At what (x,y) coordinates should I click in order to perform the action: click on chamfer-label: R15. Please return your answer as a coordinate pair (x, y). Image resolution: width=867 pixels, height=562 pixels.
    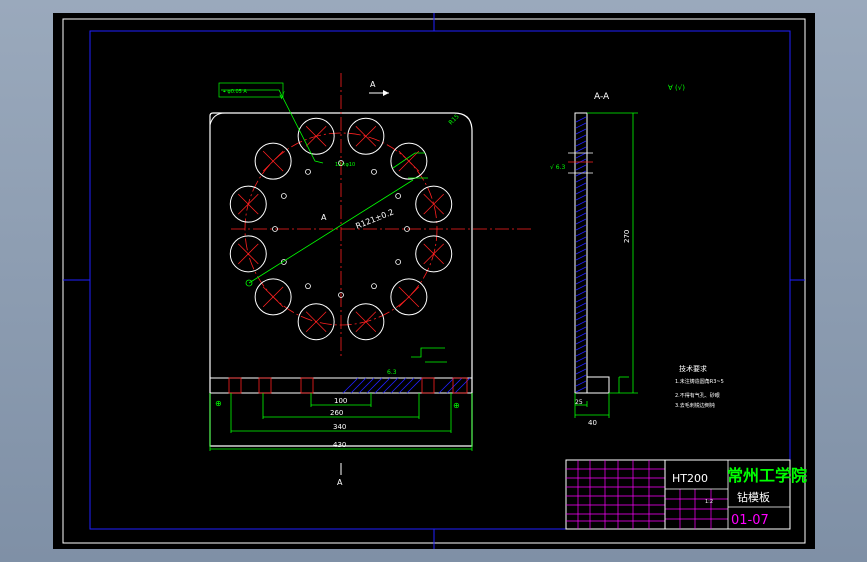
    Looking at the image, I should click on (453, 119).